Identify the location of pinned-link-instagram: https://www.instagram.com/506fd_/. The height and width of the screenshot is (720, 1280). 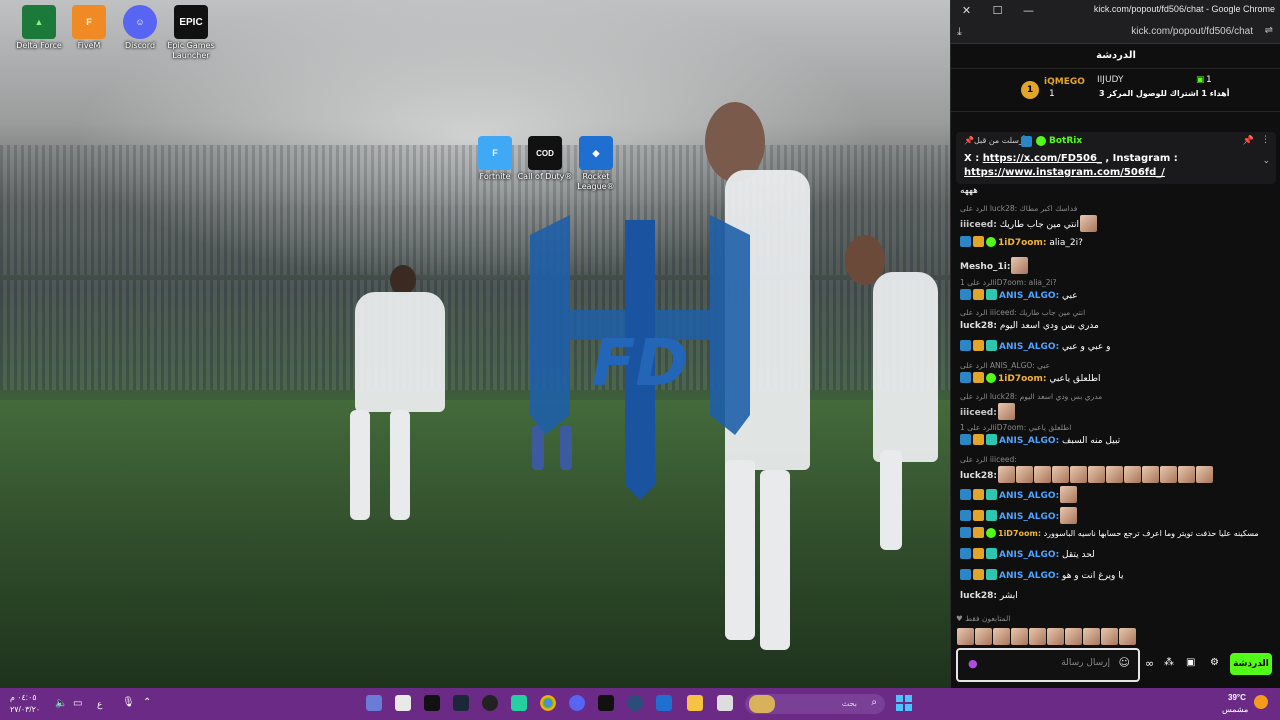
(1064, 172).